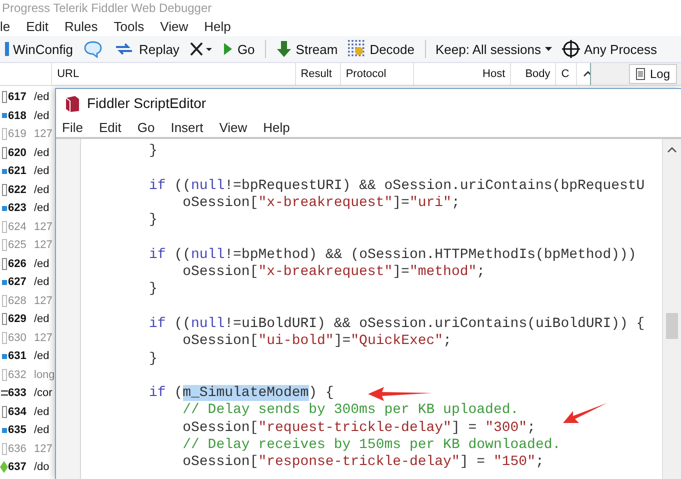 This screenshot has height=479, width=681. What do you see at coordinates (43, 393) in the screenshot?
I see `session-url: /cor` at bounding box center [43, 393].